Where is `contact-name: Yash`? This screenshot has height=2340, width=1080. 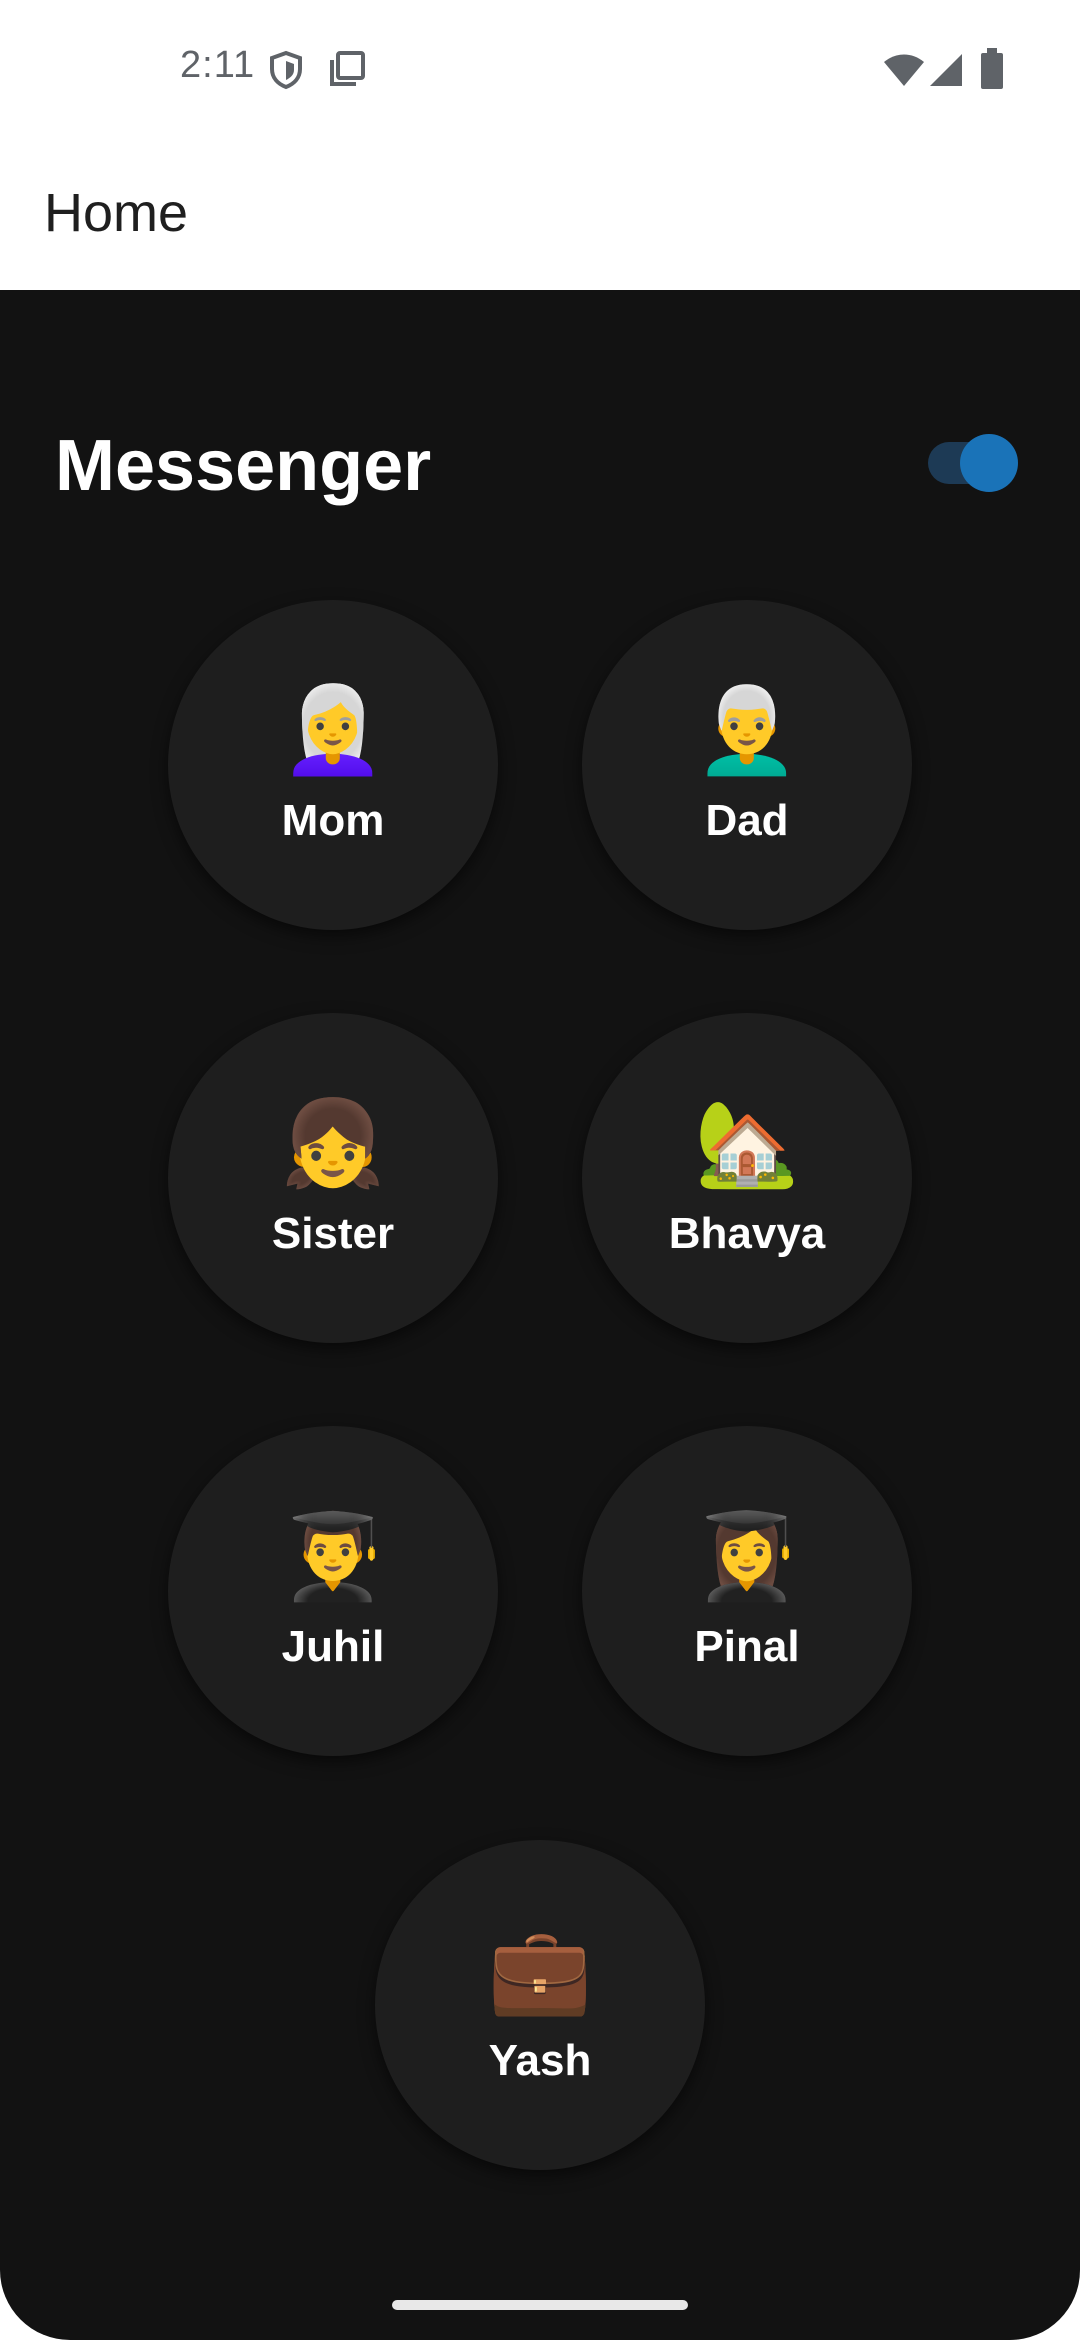
contact-name: Yash is located at coordinates (540, 2060).